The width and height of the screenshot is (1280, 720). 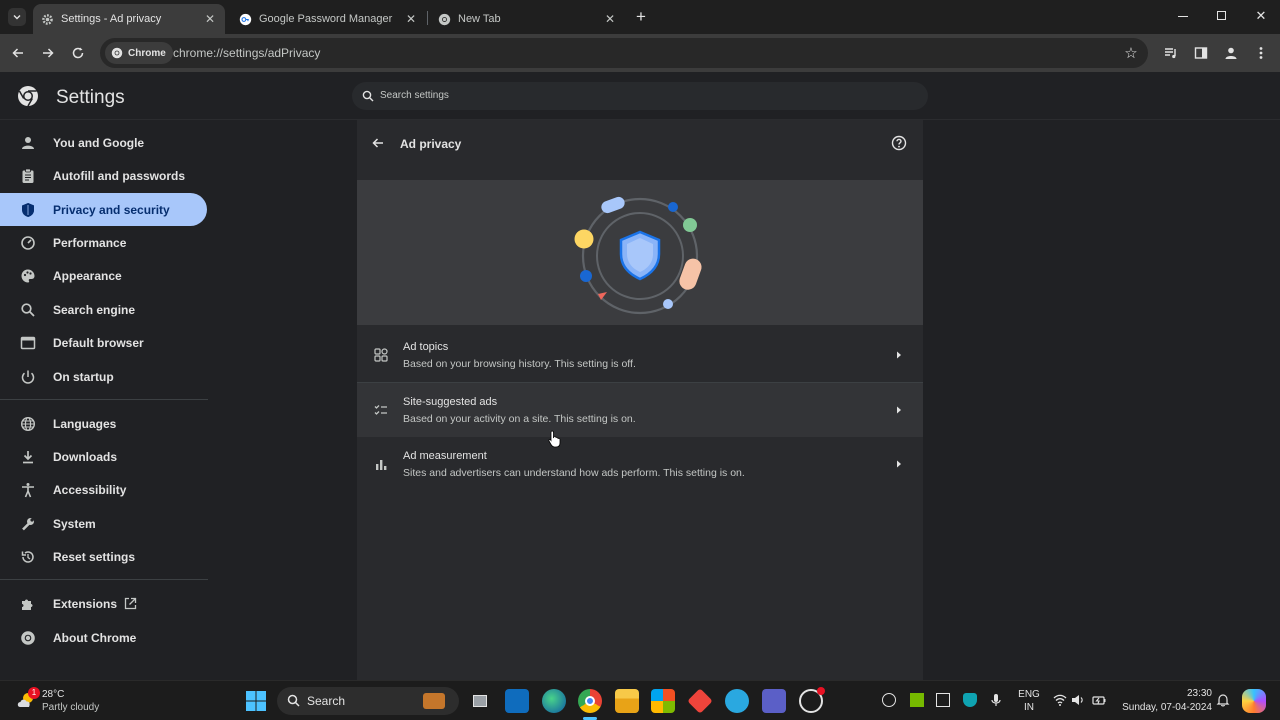 What do you see at coordinates (737, 701) in the screenshot?
I see `weather-app-icon` at bounding box center [737, 701].